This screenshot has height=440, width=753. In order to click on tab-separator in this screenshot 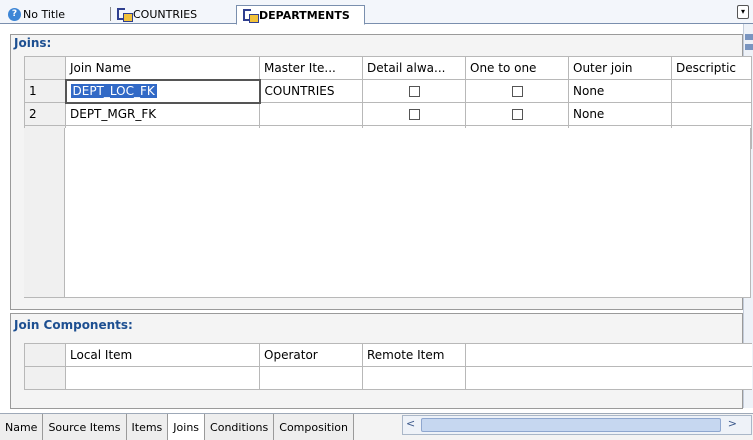, I will do `click(110, 14)`.